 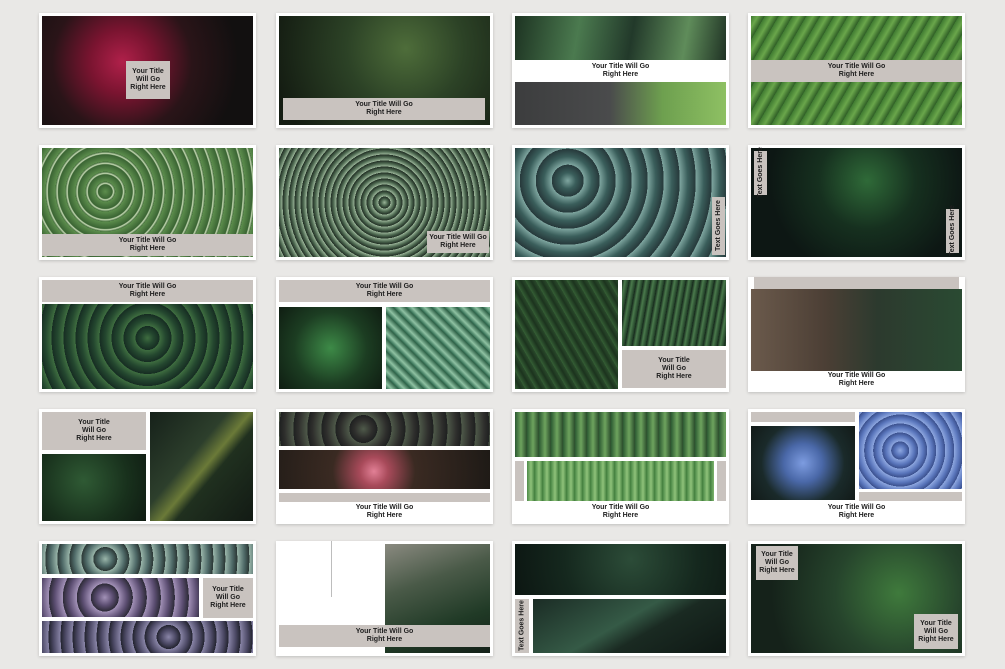 I want to click on photo-hydrangea-single, so click(x=803, y=463).